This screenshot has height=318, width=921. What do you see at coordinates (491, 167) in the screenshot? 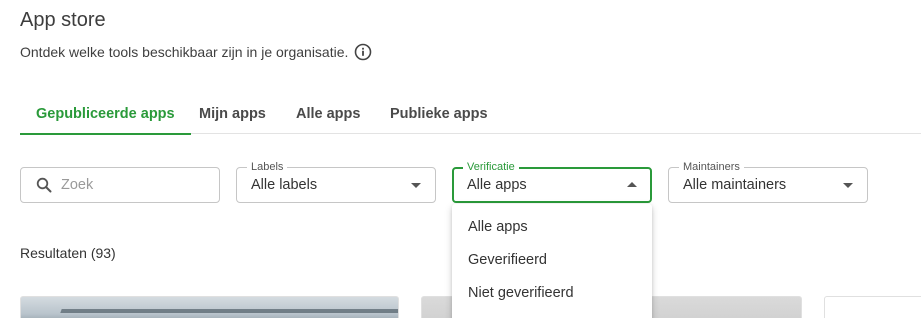
I see `verificatie-select-label: Verificatie` at bounding box center [491, 167].